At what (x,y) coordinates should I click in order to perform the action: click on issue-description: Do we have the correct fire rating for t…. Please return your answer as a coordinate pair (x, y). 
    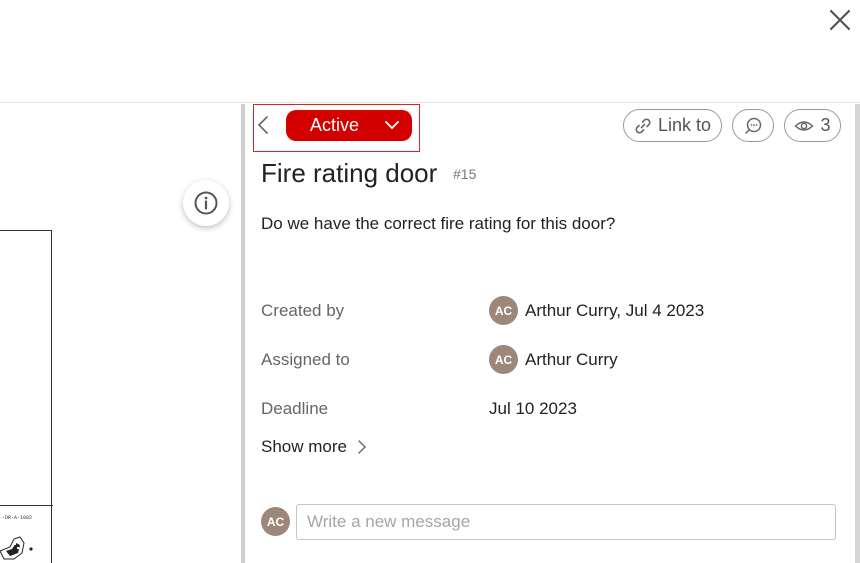
    Looking at the image, I should click on (438, 223).